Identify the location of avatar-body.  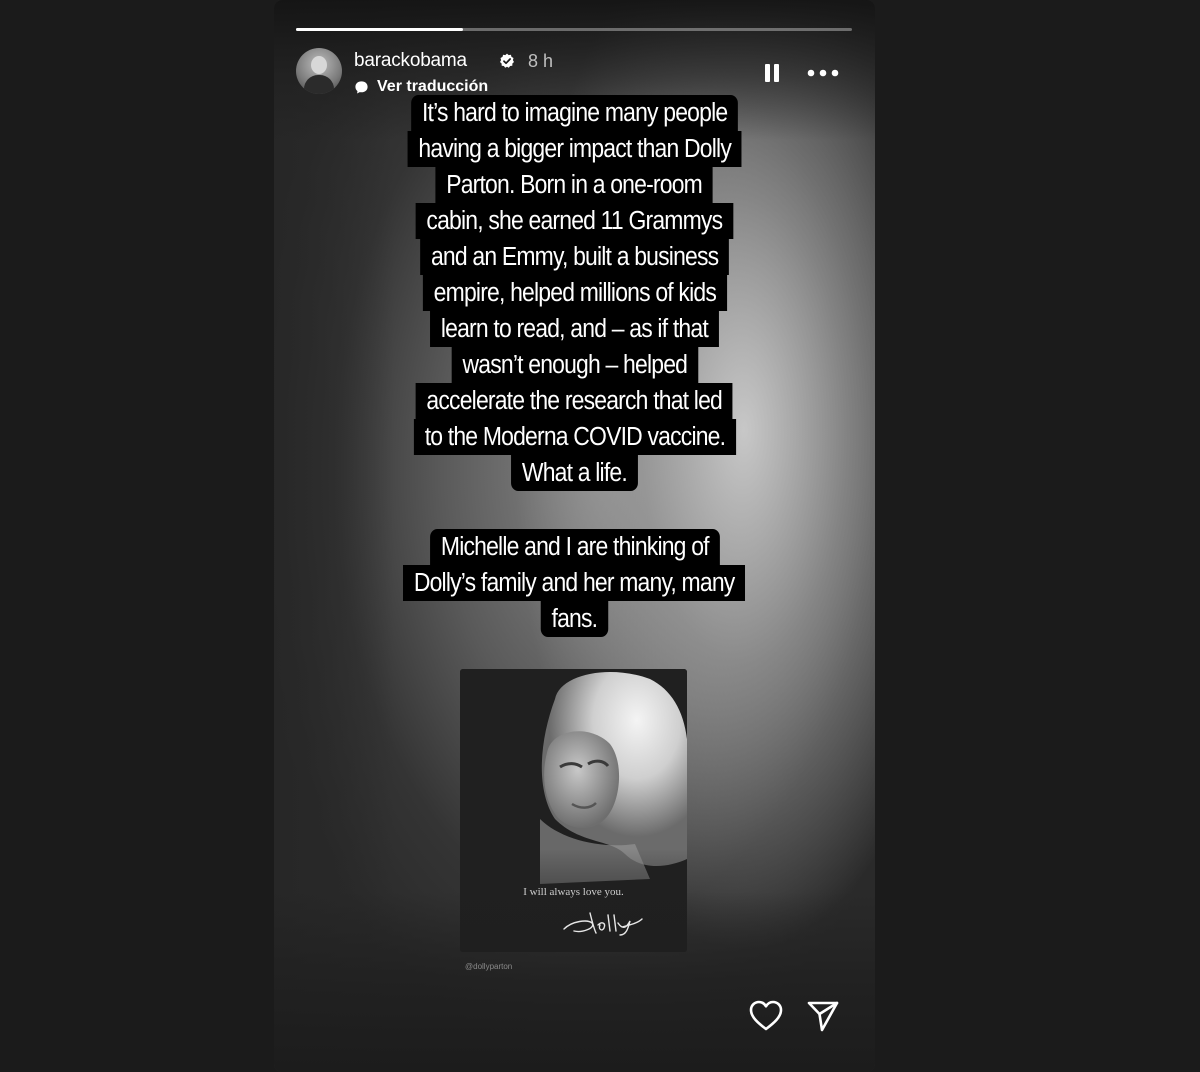
(319, 84).